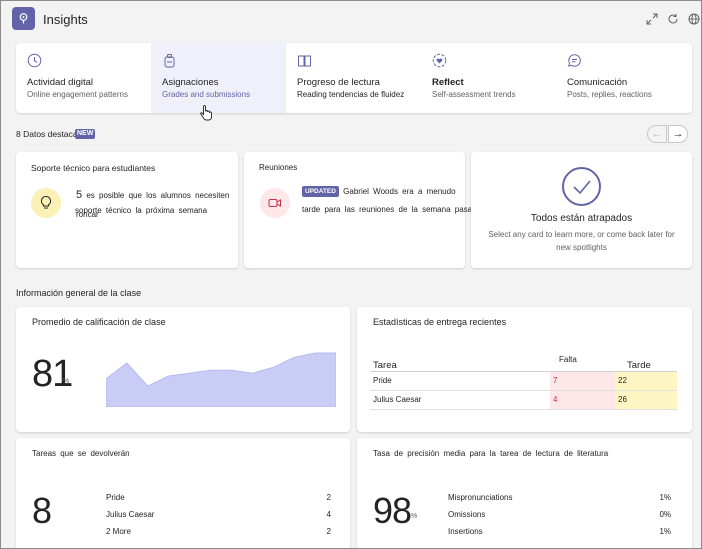  I want to click on list-item: Julius Caesar 4, so click(218, 514).